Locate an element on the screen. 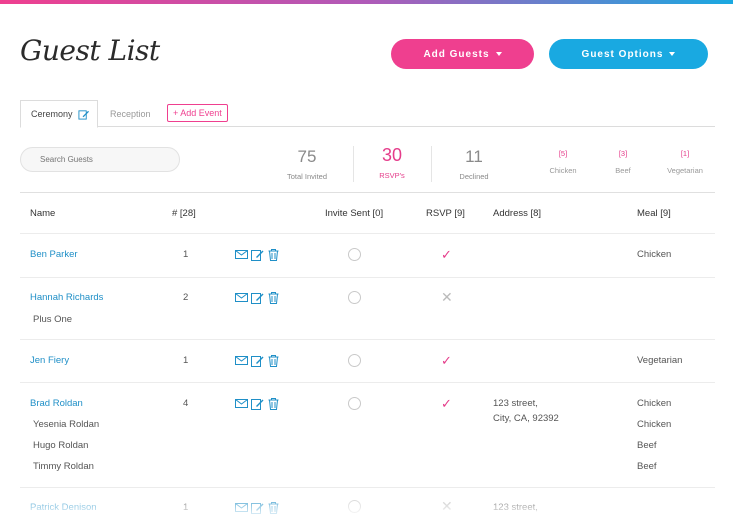 The height and width of the screenshot is (515, 733). stat-total-invited: 75 Total Invited is located at coordinates (307, 164).